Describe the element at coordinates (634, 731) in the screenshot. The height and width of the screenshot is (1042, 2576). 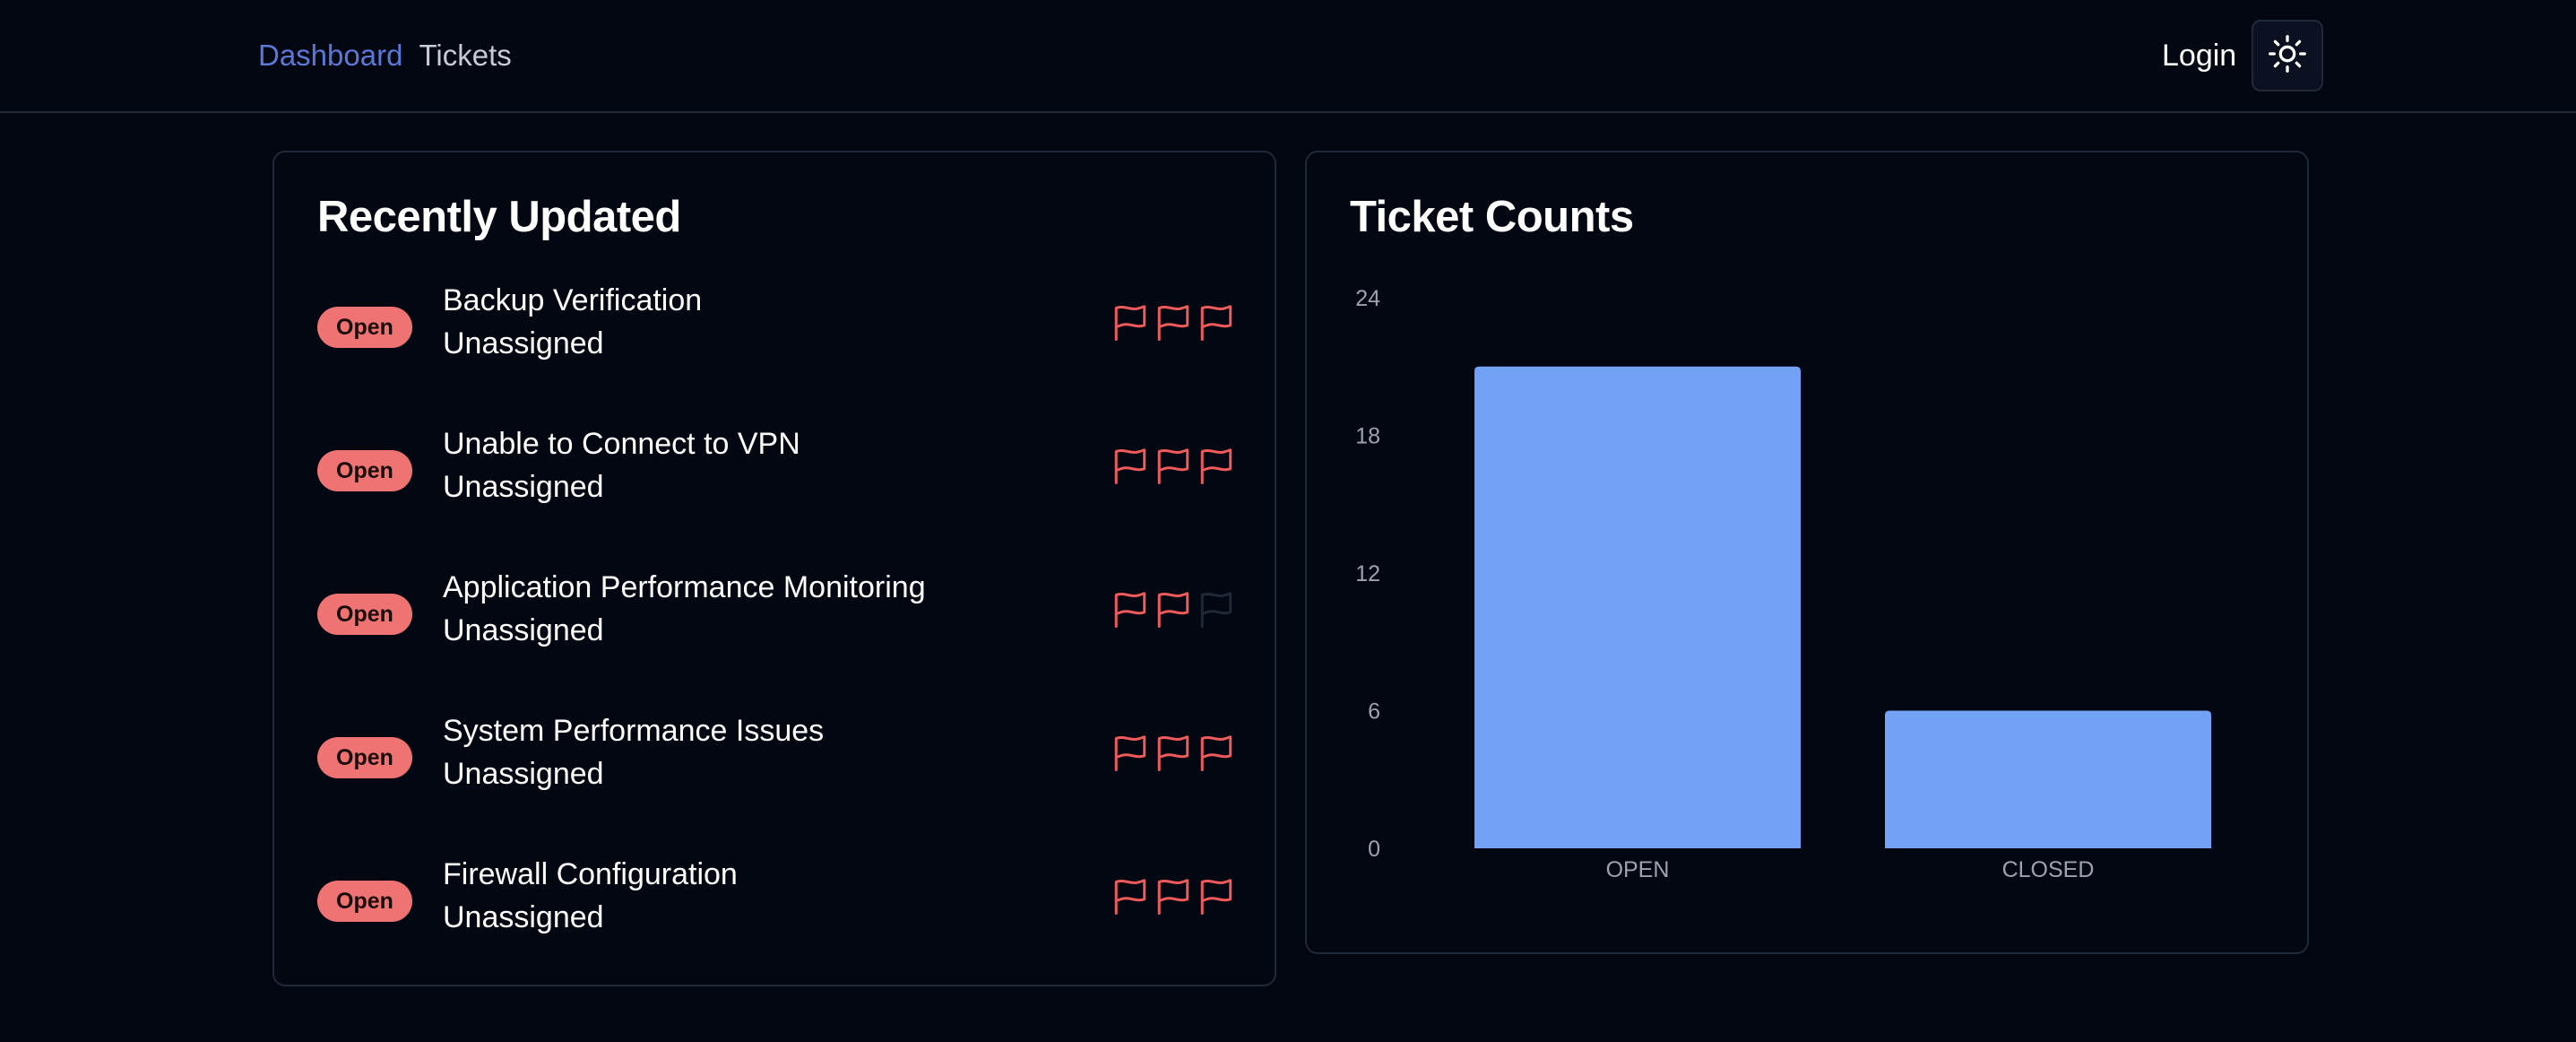
I see `ticket-title: System Performance Issues` at that location.